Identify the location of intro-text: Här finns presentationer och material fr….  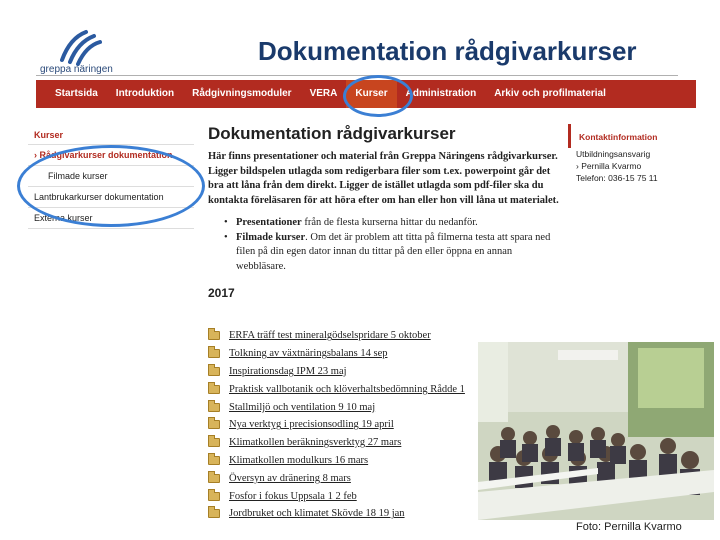
(383, 178).